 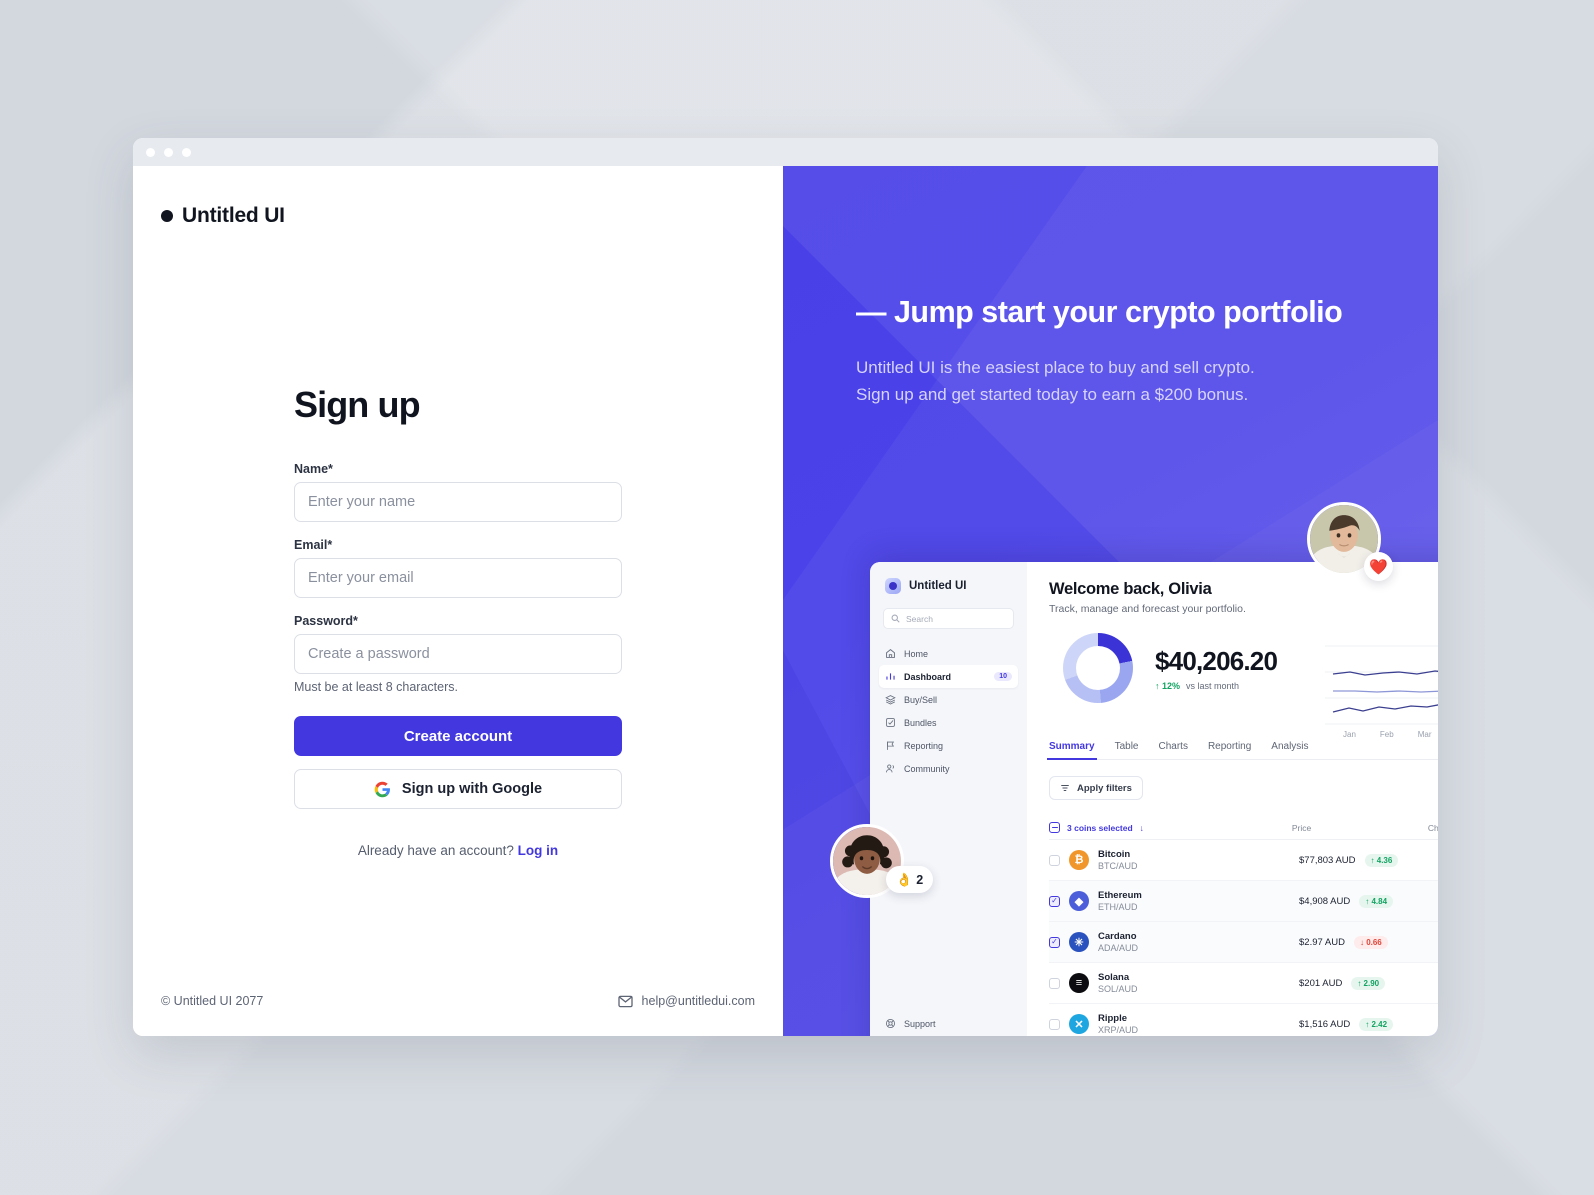 What do you see at coordinates (698, 1001) in the screenshot?
I see `footer-email-text: help@untitledui.com` at bounding box center [698, 1001].